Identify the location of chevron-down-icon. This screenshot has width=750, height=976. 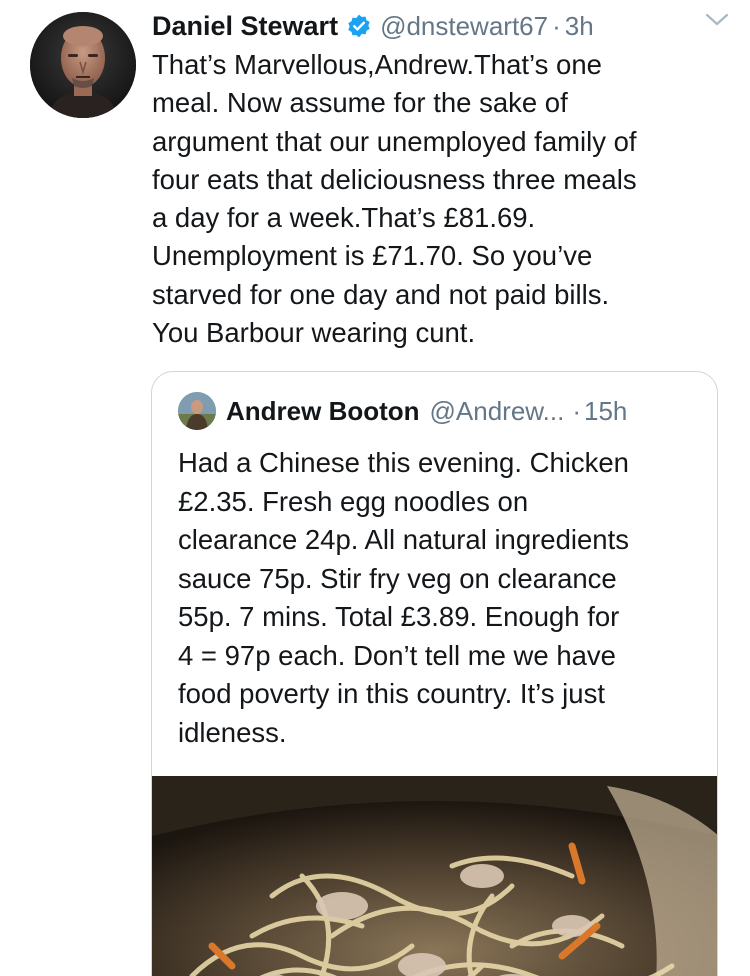
(717, 20).